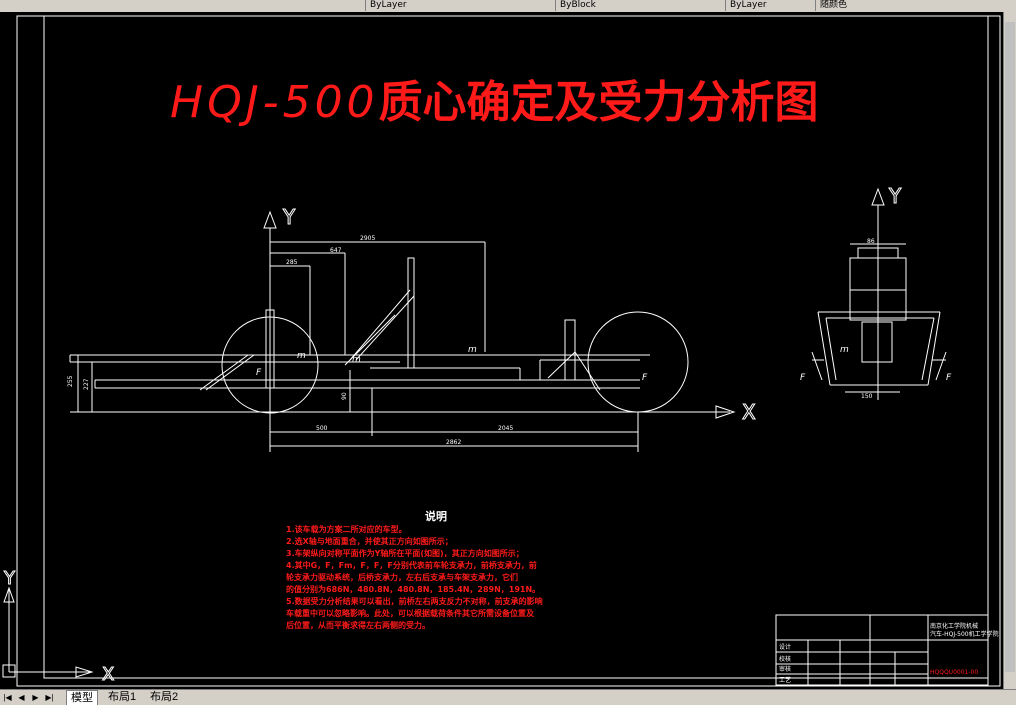 The image size is (1016, 705). What do you see at coordinates (367, 238) in the screenshot?
I see `dim-text-1: 2905` at bounding box center [367, 238].